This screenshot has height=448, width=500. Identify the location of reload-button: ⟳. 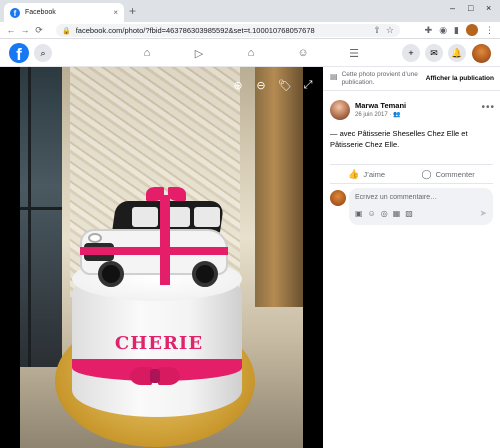
(39, 30).